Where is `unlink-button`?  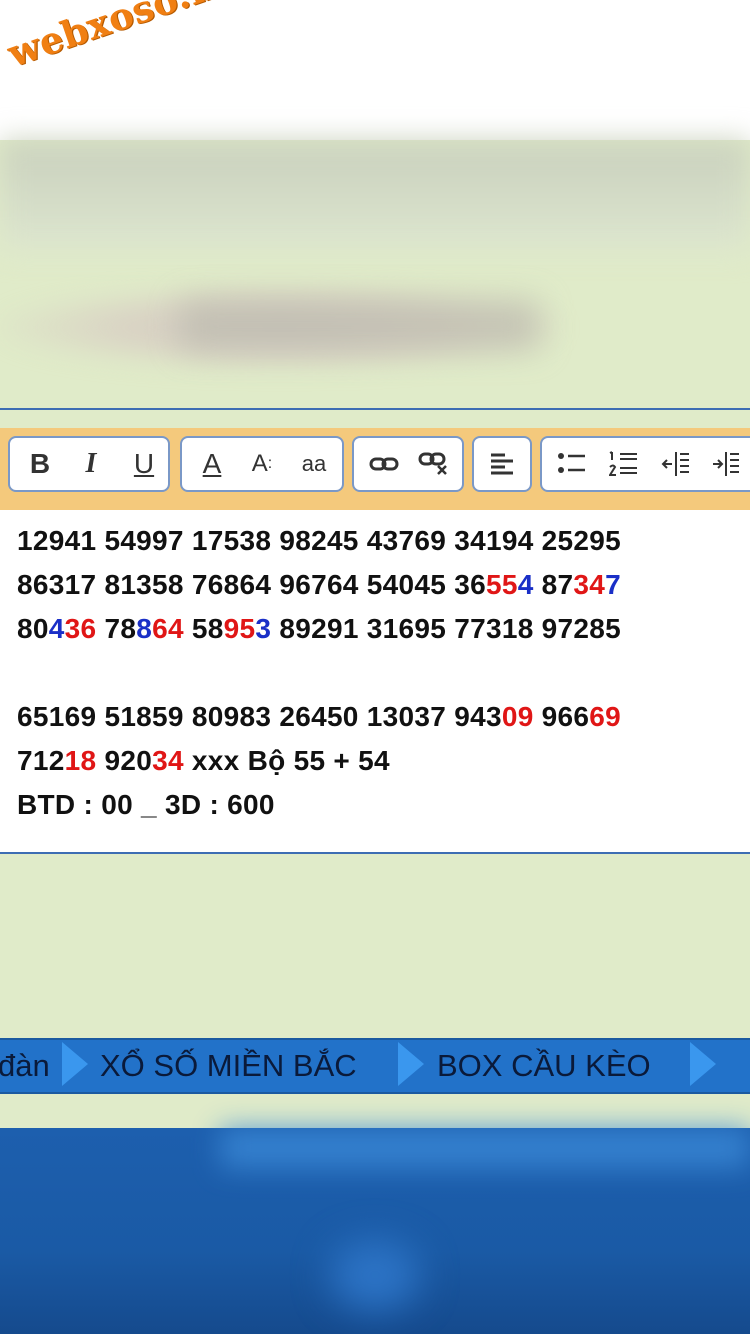 unlink-button is located at coordinates (434, 464).